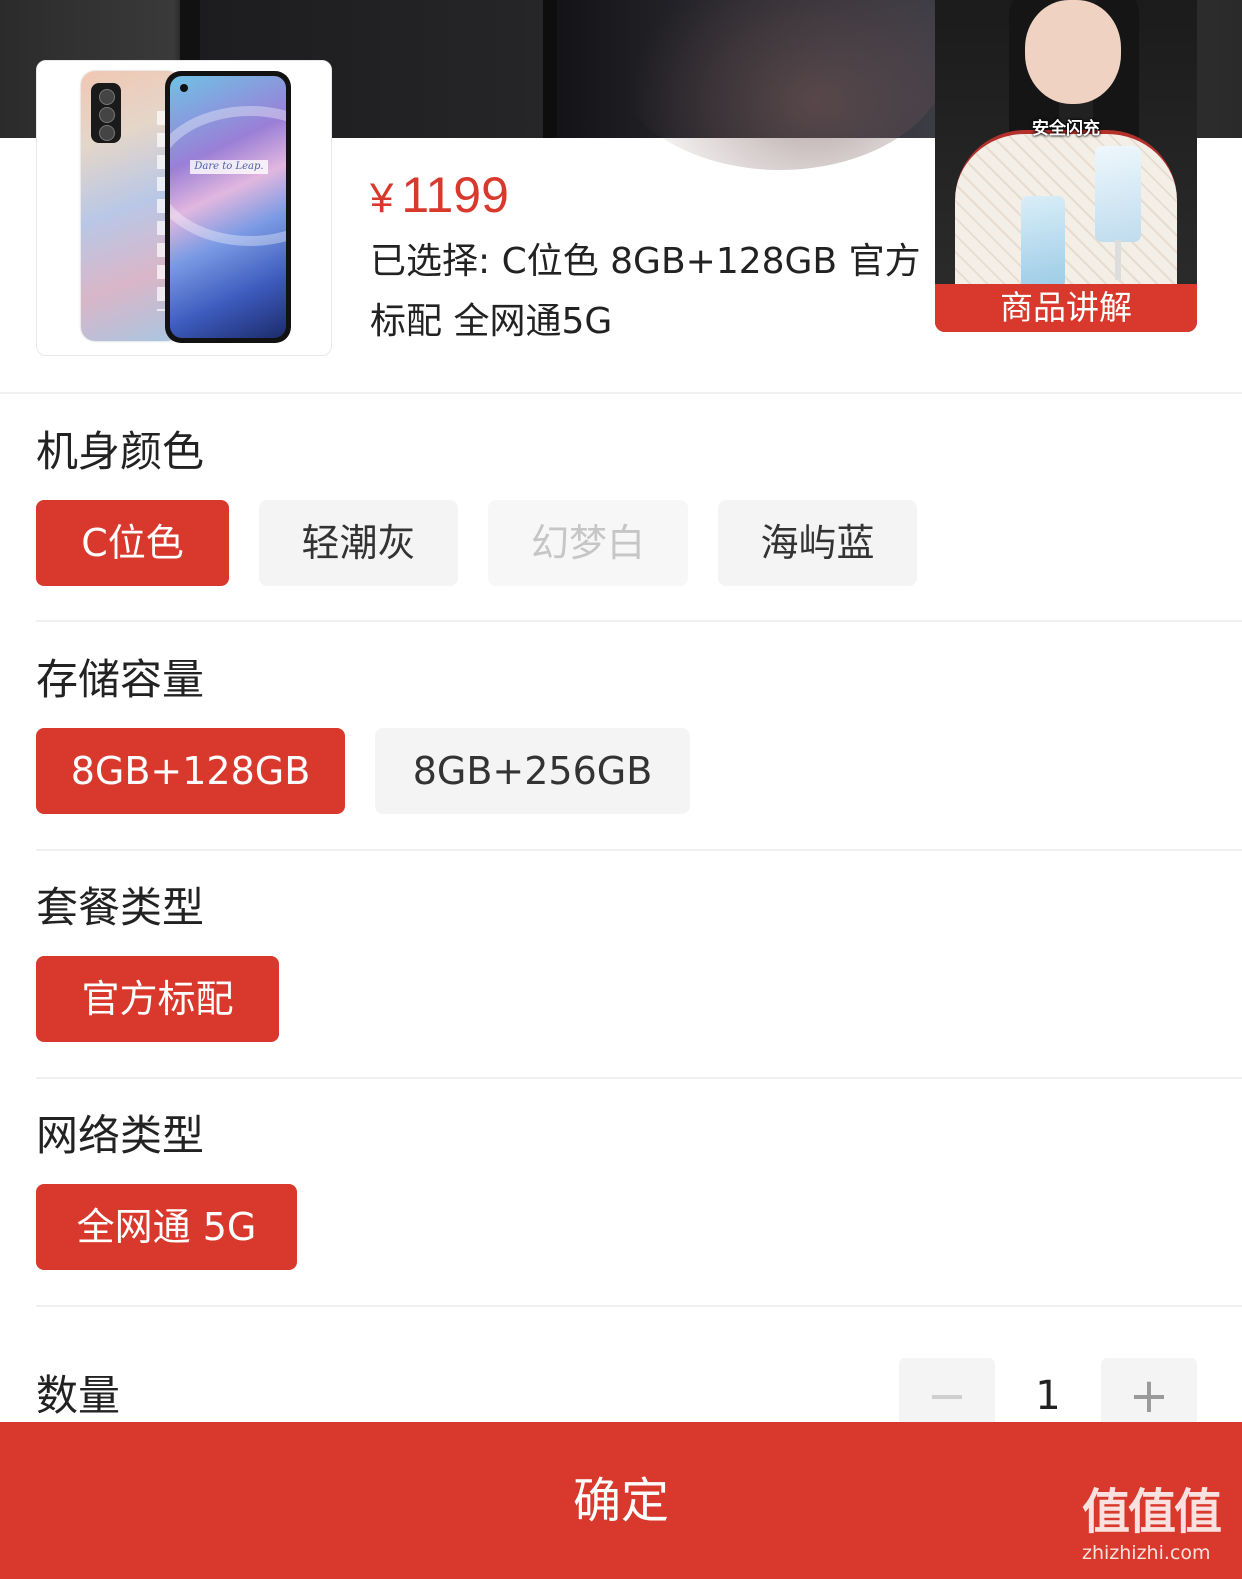 The height and width of the screenshot is (1579, 1242). Describe the element at coordinates (817, 543) in the screenshot. I see `option-color-blue: 海屿蓝` at that location.